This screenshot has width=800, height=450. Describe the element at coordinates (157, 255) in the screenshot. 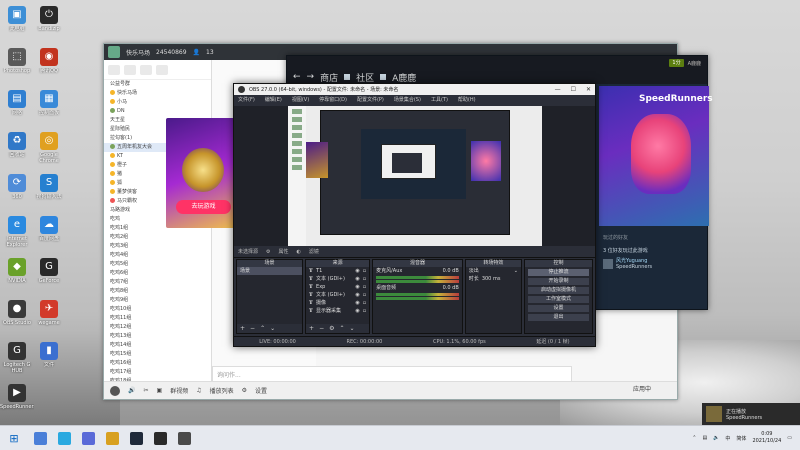

I see `contact-item: 吃鸡4组` at that location.